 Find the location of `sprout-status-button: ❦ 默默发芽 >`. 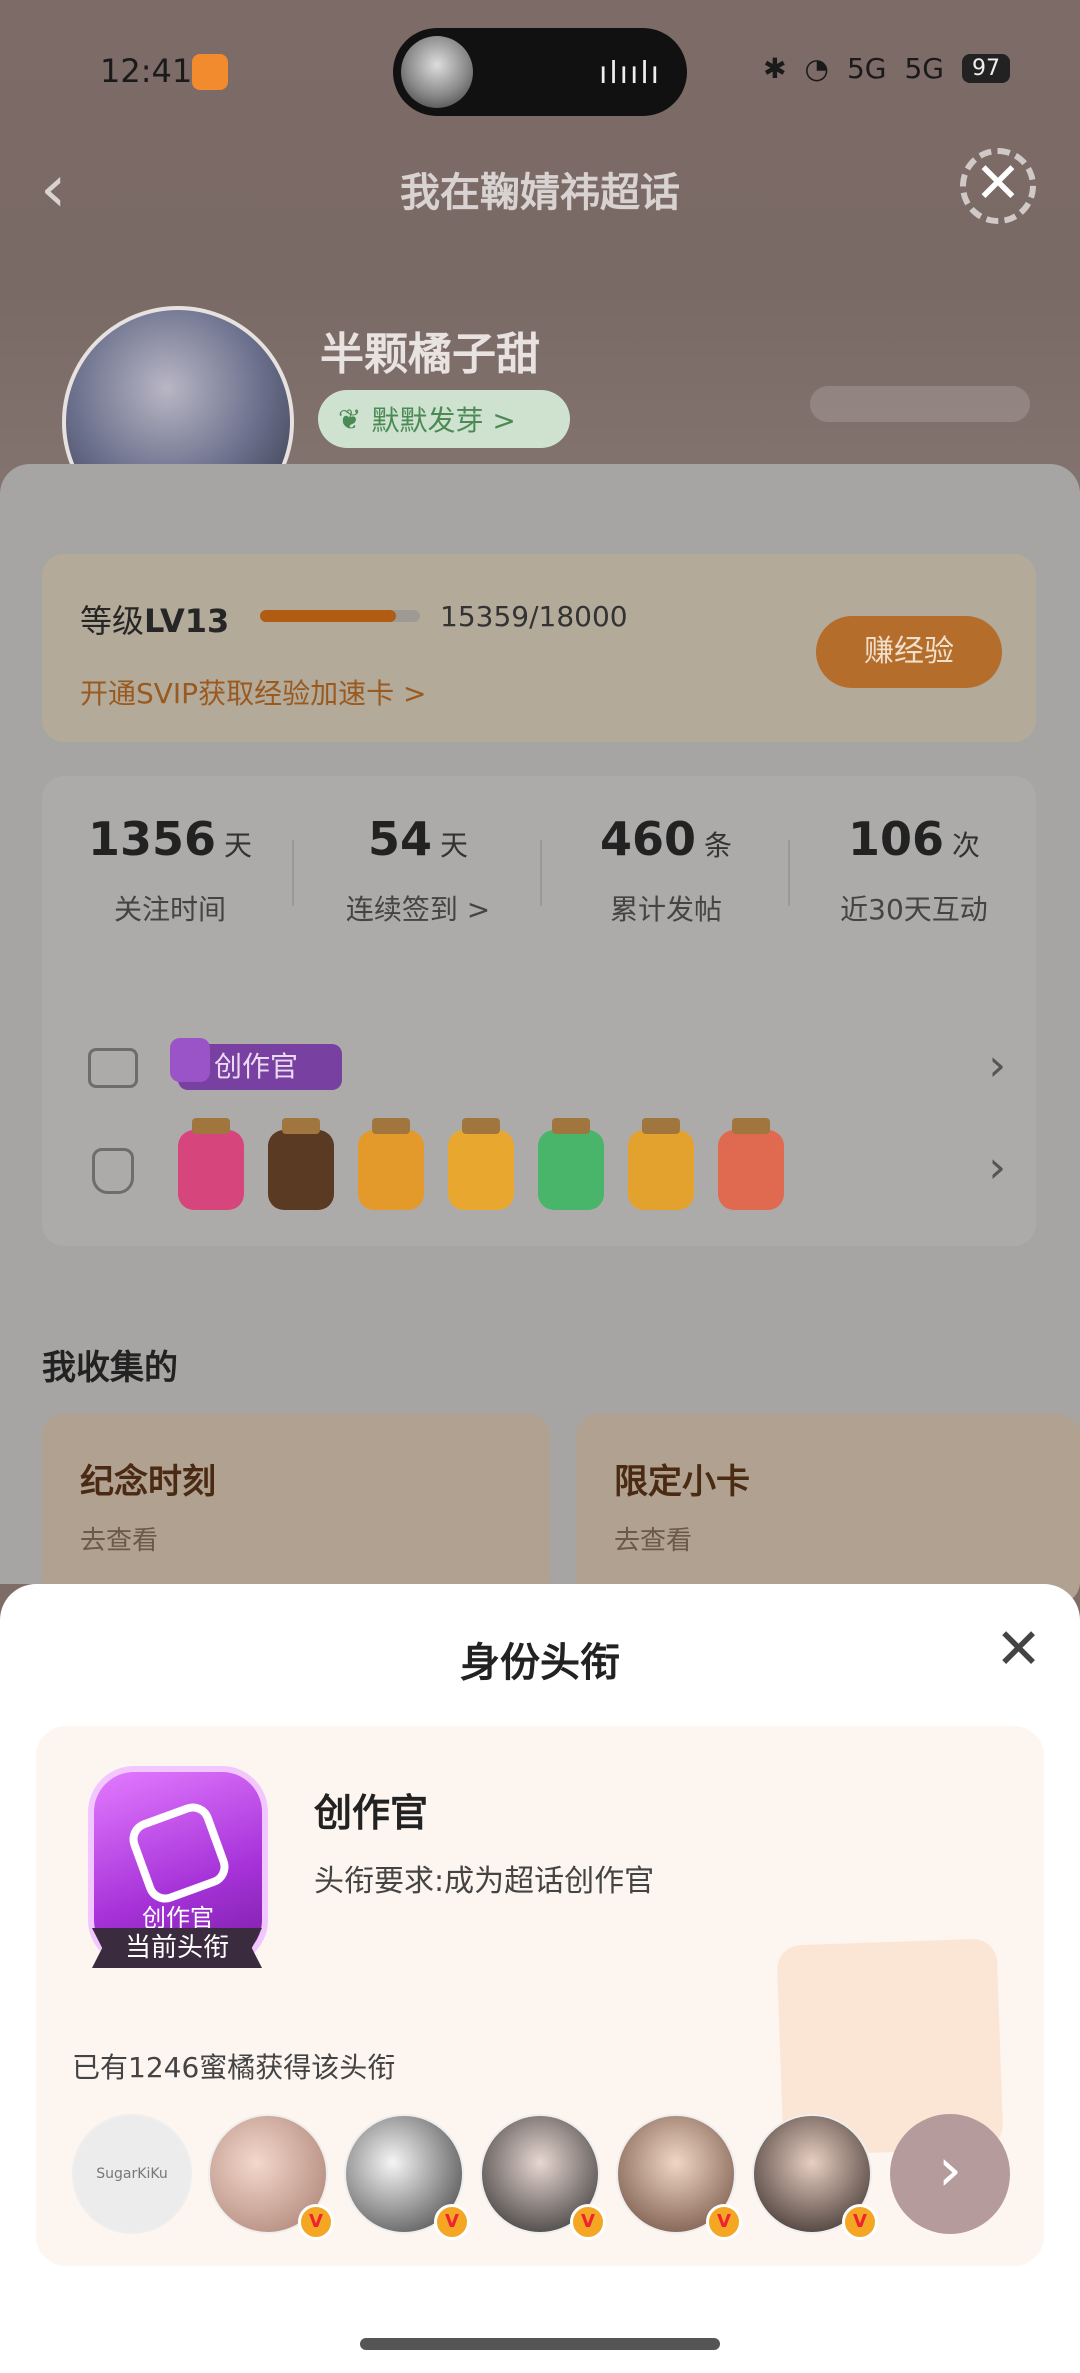

sprout-status-button: ❦ 默默发芽 > is located at coordinates (444, 419).